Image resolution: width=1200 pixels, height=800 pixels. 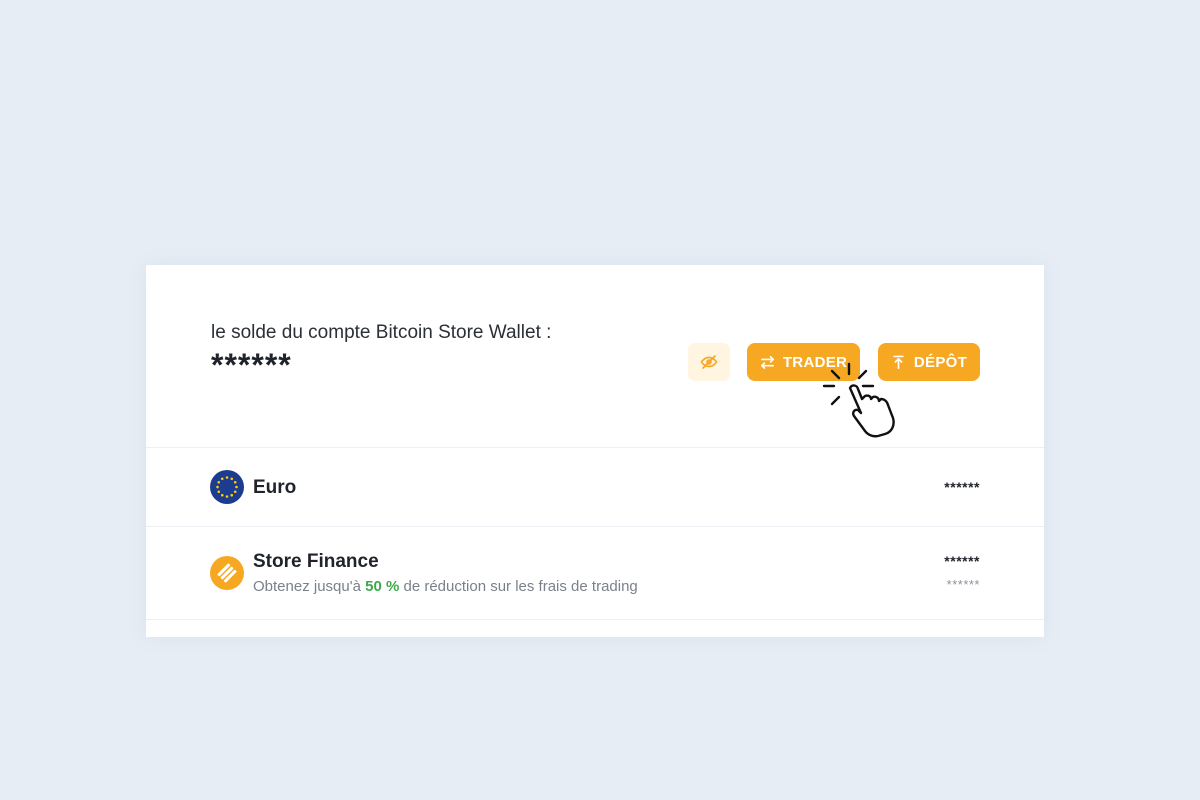 I want to click on promo-suffix: de réduction sur les frais de trading, so click(x=518, y=586).